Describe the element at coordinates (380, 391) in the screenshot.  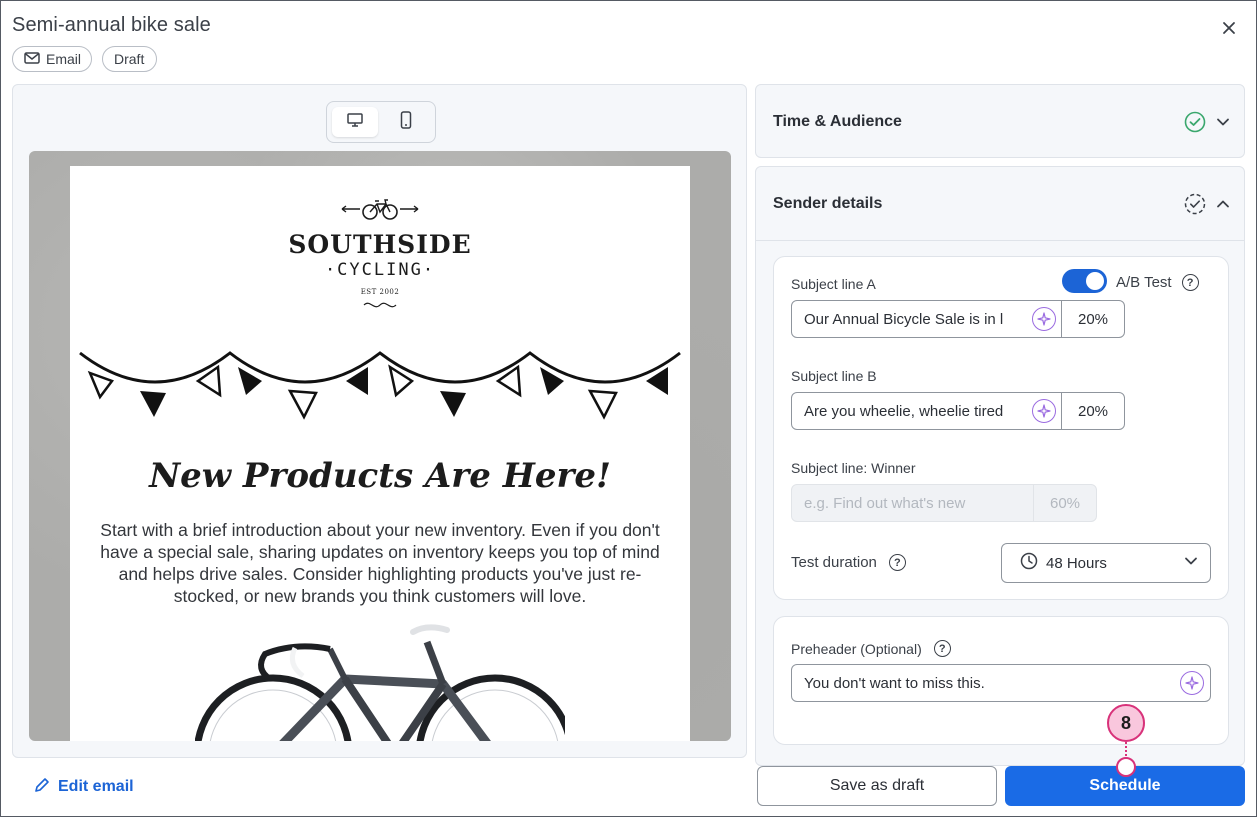
I see `bunting-banner-icon` at that location.